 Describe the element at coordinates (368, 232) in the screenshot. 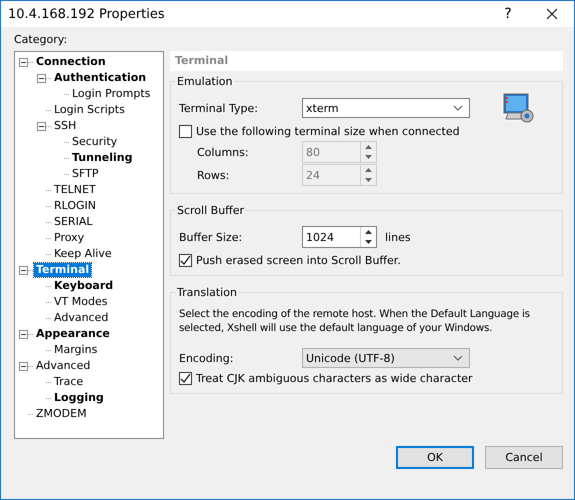

I see `spin-up-icon` at that location.